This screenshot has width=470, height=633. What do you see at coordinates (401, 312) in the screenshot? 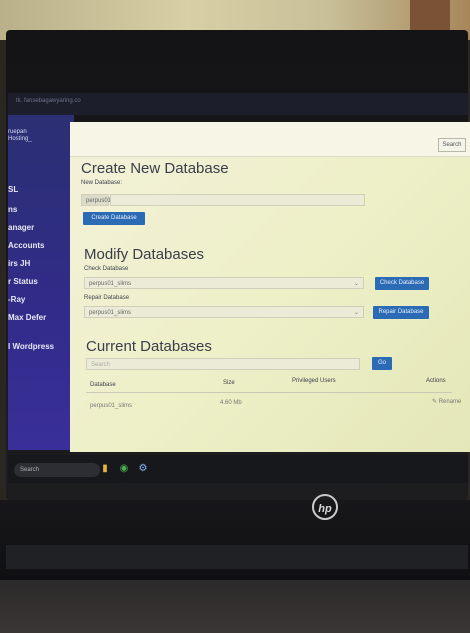
I see `repair-database-button: Repair Database` at bounding box center [401, 312].